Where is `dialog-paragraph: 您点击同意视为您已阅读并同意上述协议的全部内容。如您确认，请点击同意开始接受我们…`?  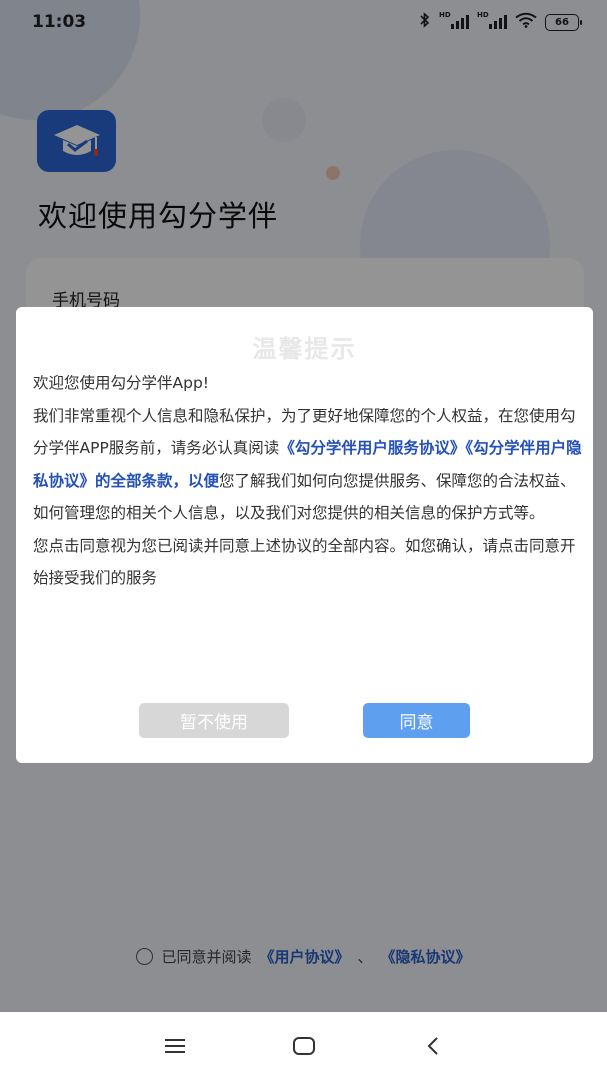 dialog-paragraph: 您点击同意视为您已阅读并同意上述协议的全部内容。如您确认，请点击同意开始接受我们… is located at coordinates (304, 562).